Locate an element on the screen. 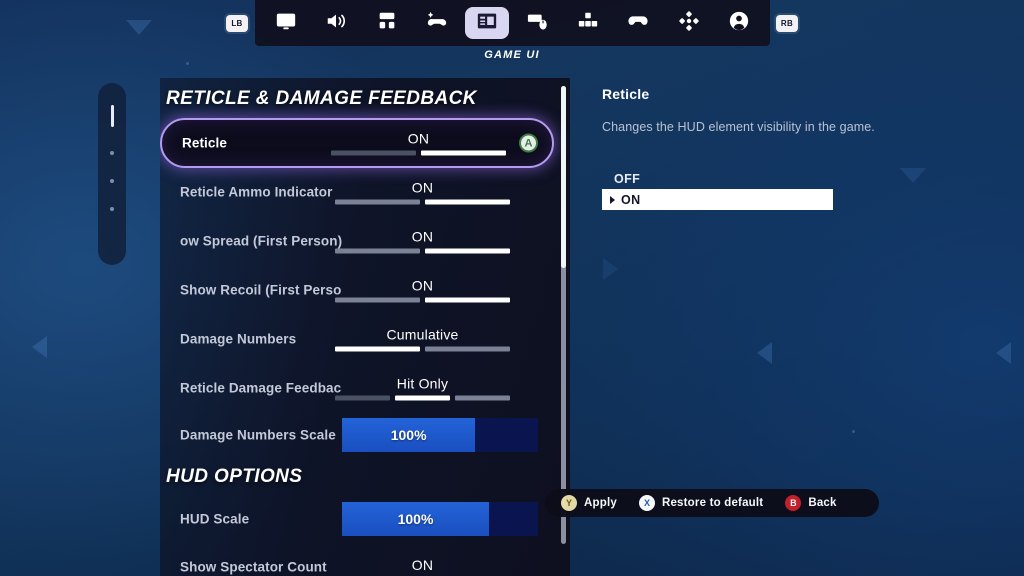 This screenshot has width=1024, height=576. page-indicator-rail is located at coordinates (112, 174).